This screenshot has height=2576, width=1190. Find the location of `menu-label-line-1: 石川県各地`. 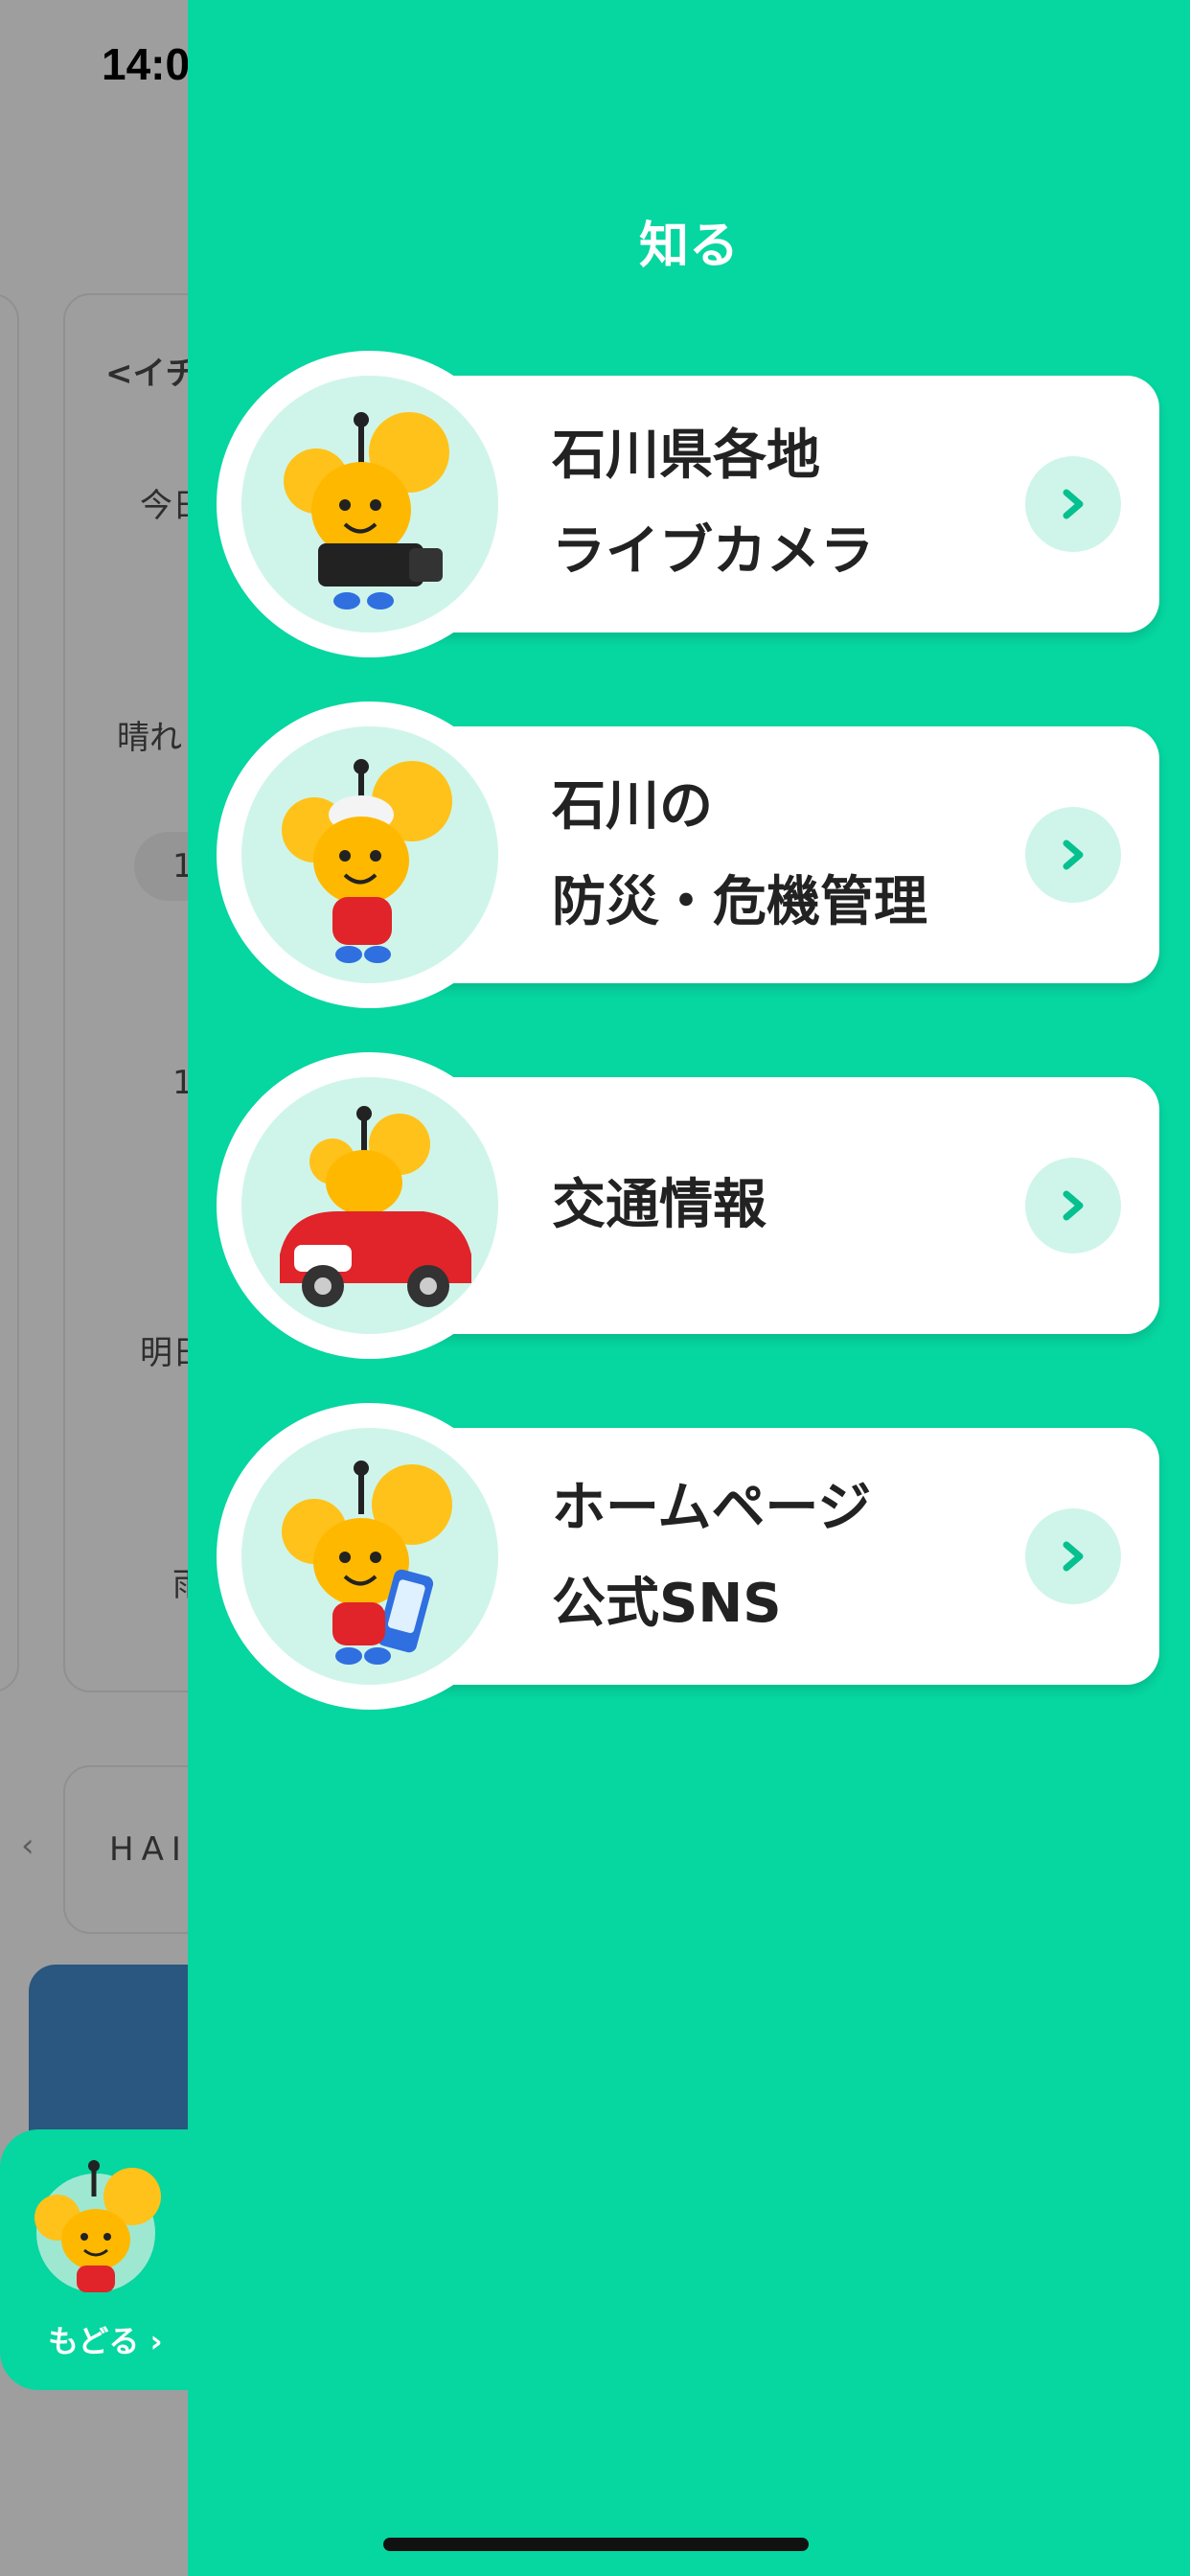

menu-label-line-1: 石川県各地 is located at coordinates (686, 456).